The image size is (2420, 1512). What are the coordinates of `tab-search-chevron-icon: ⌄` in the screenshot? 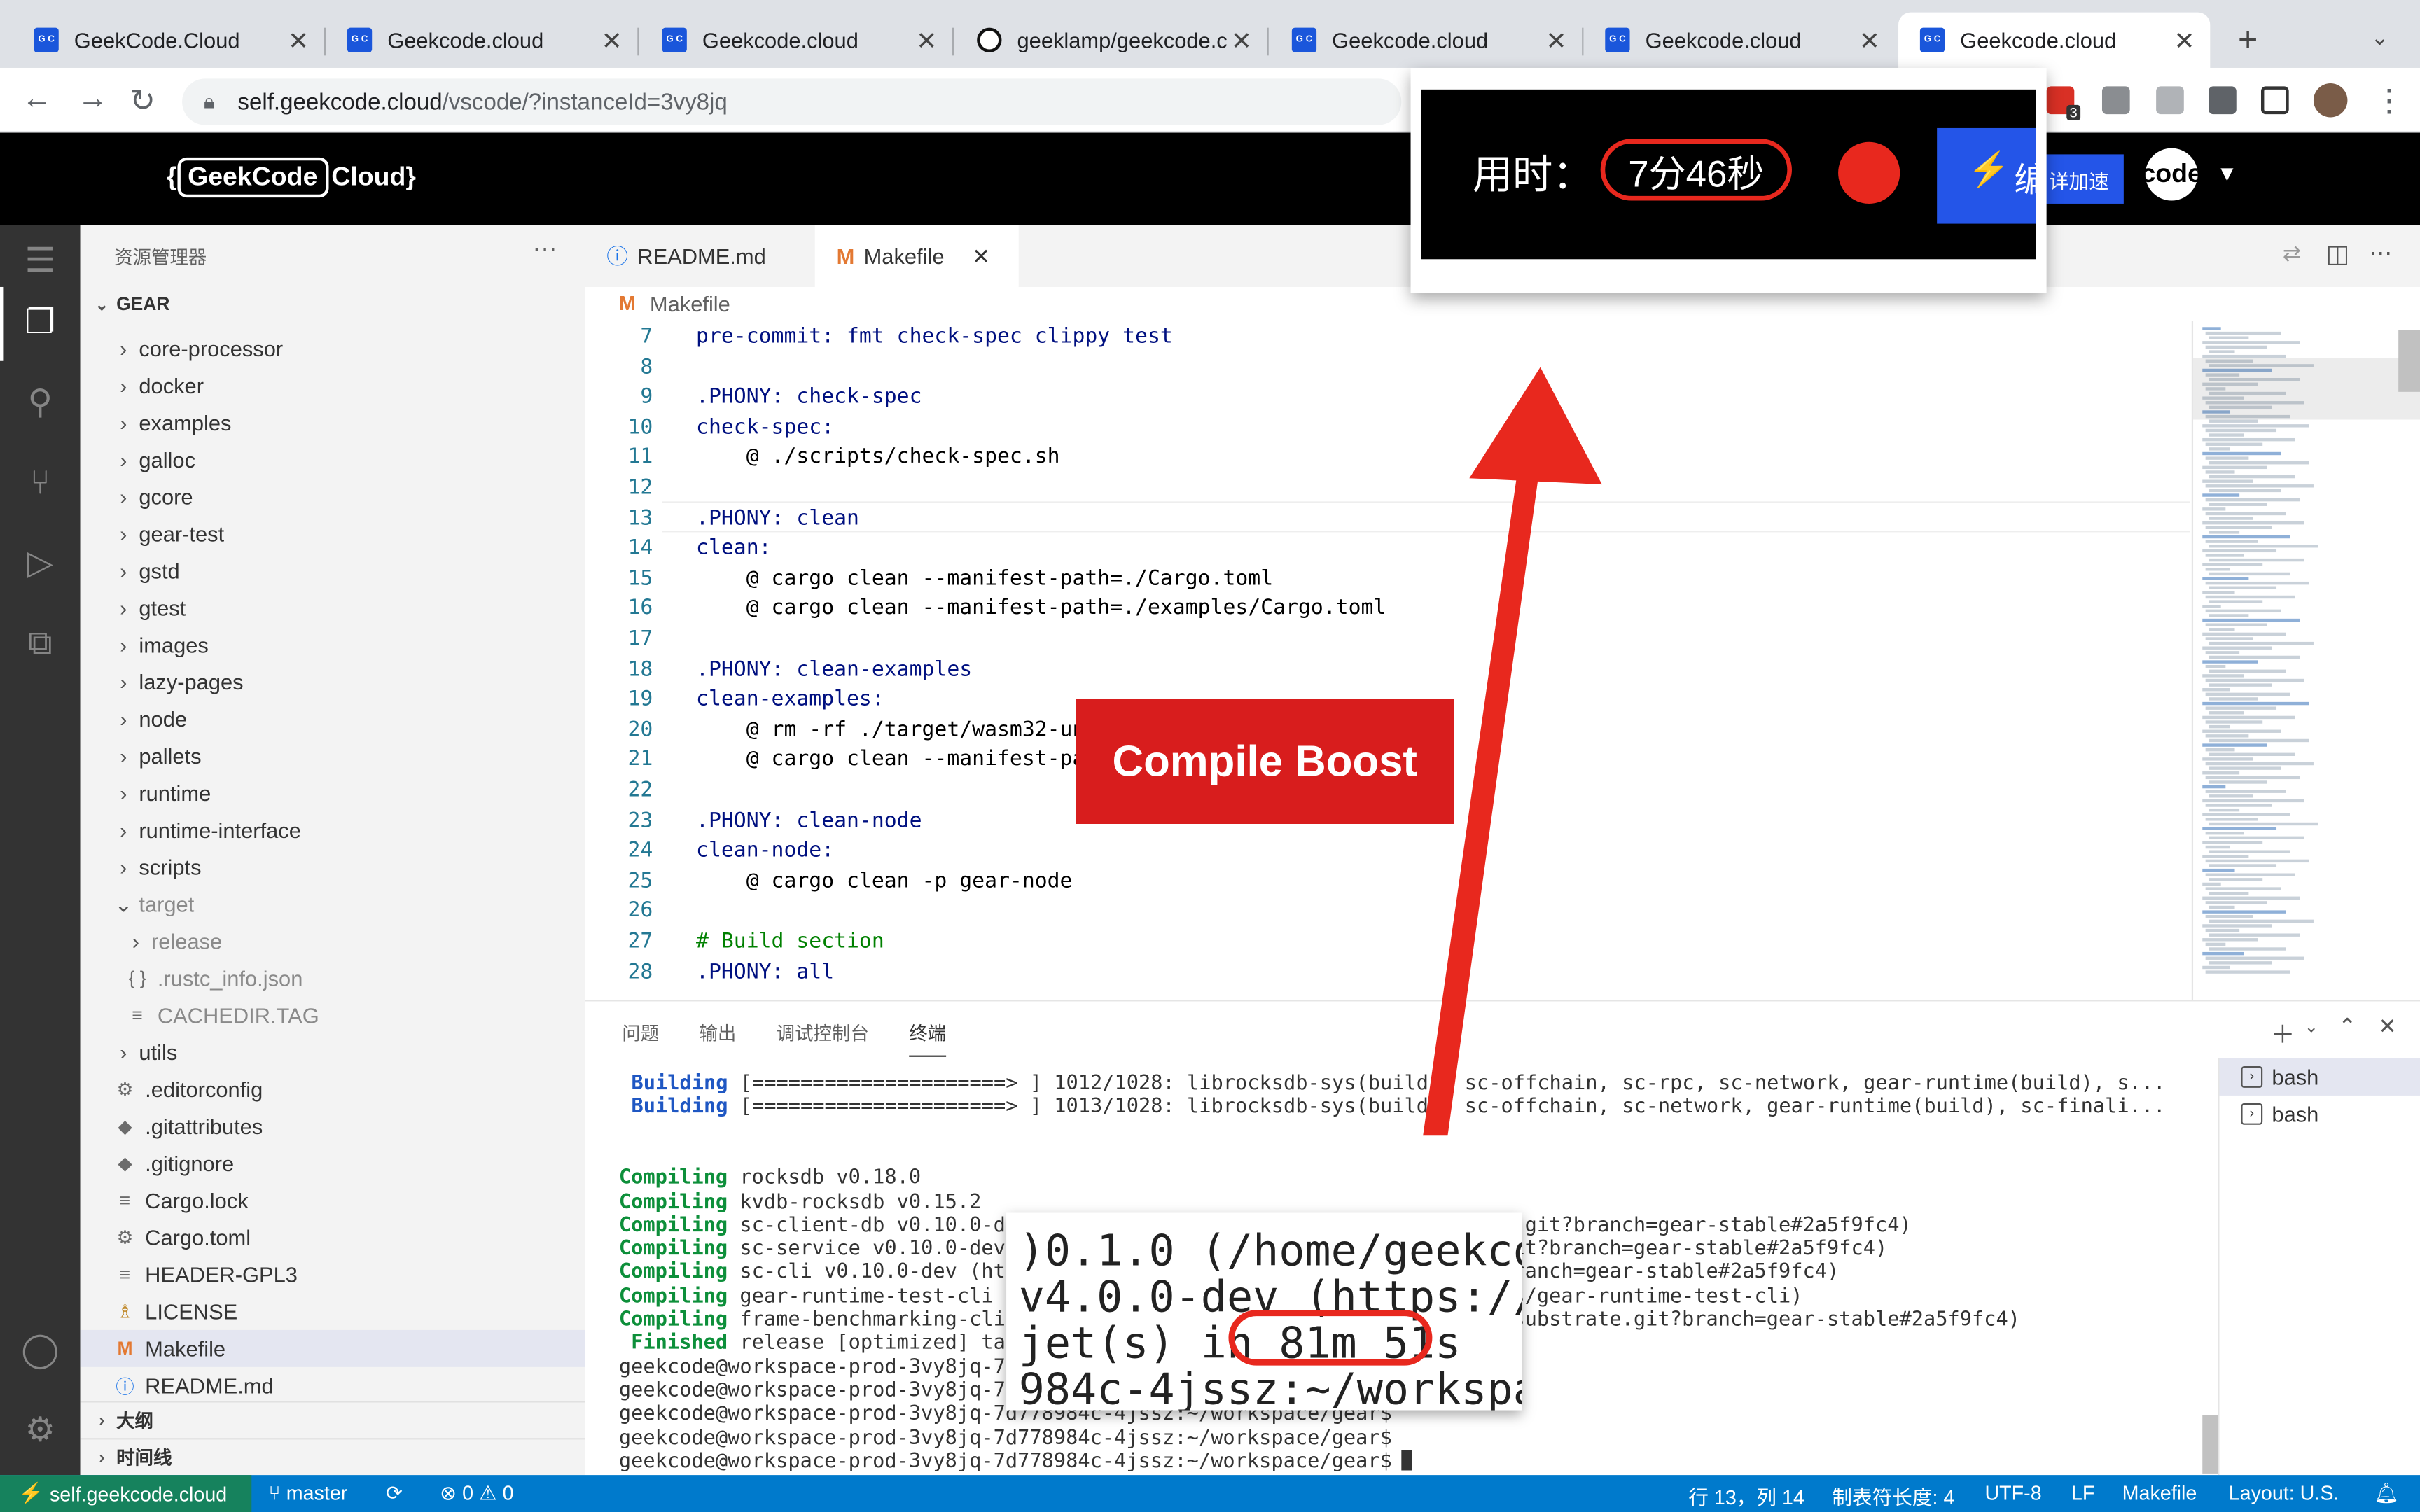 It's located at (2379, 37).